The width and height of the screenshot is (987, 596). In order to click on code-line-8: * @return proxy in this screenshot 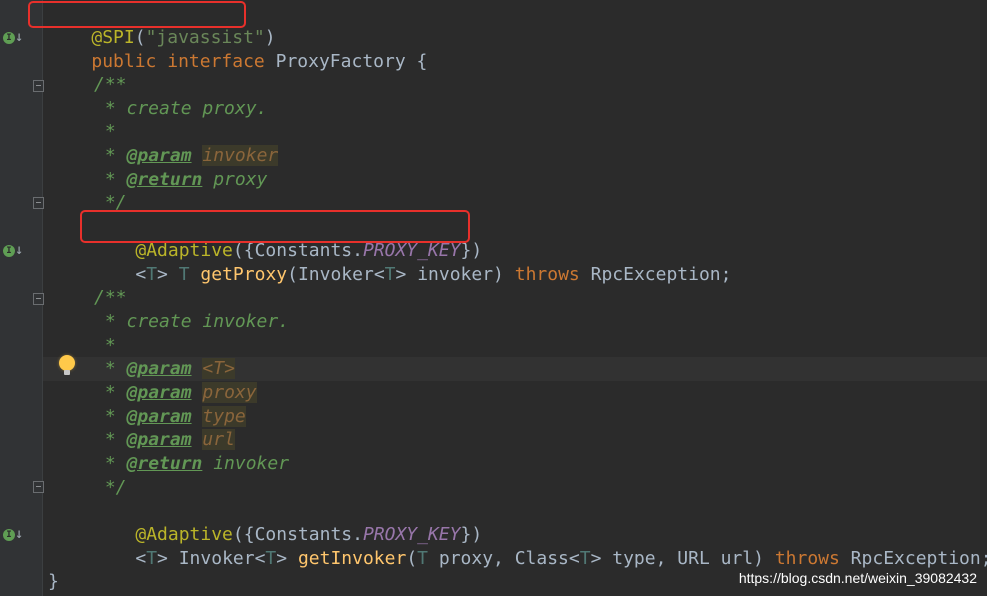, I will do `click(181, 180)`.